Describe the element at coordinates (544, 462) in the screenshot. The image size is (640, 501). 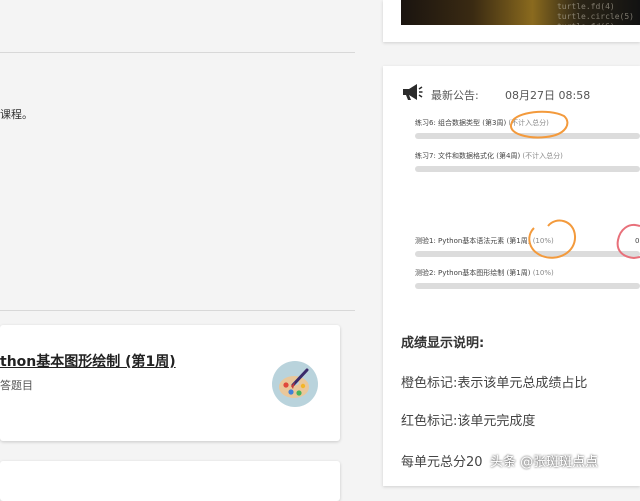
I see `watermark: 头条 @张斑斑点点` at that location.